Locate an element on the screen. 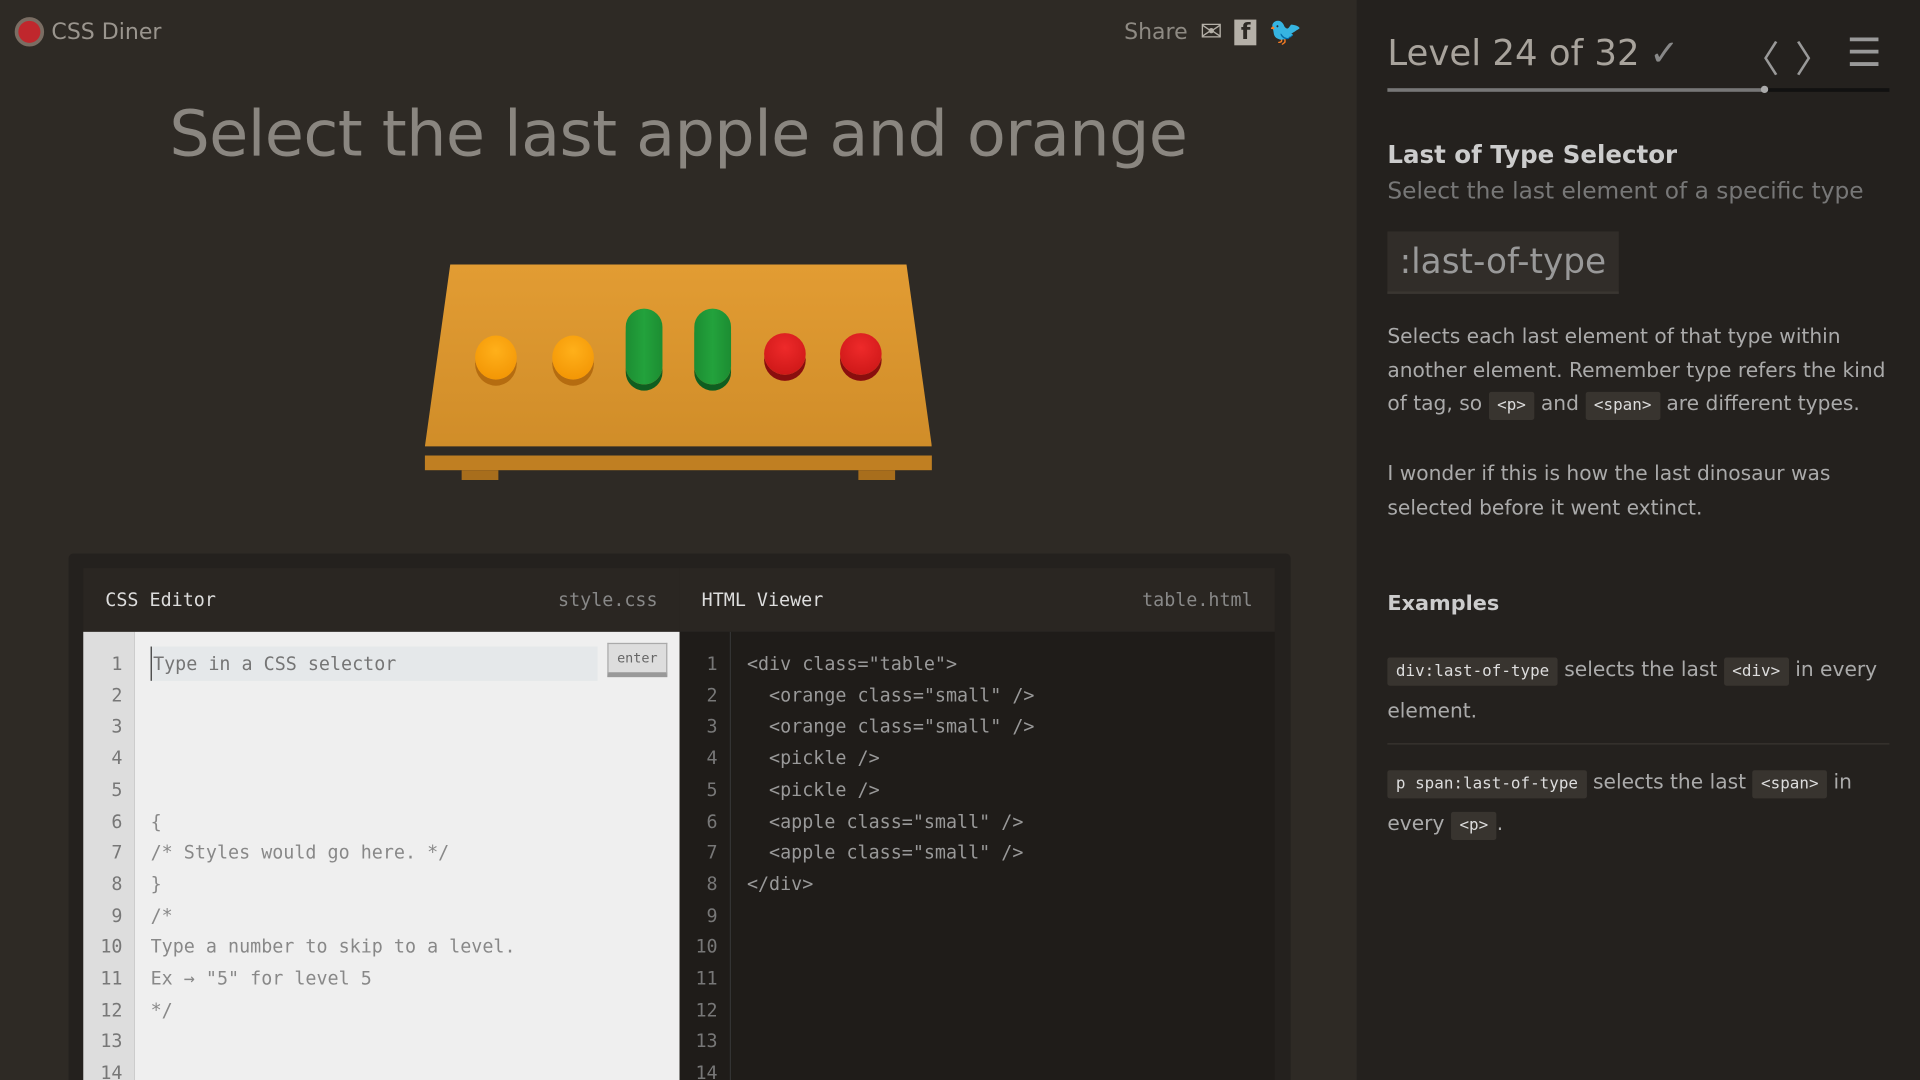  share-label: Share is located at coordinates (1156, 32).